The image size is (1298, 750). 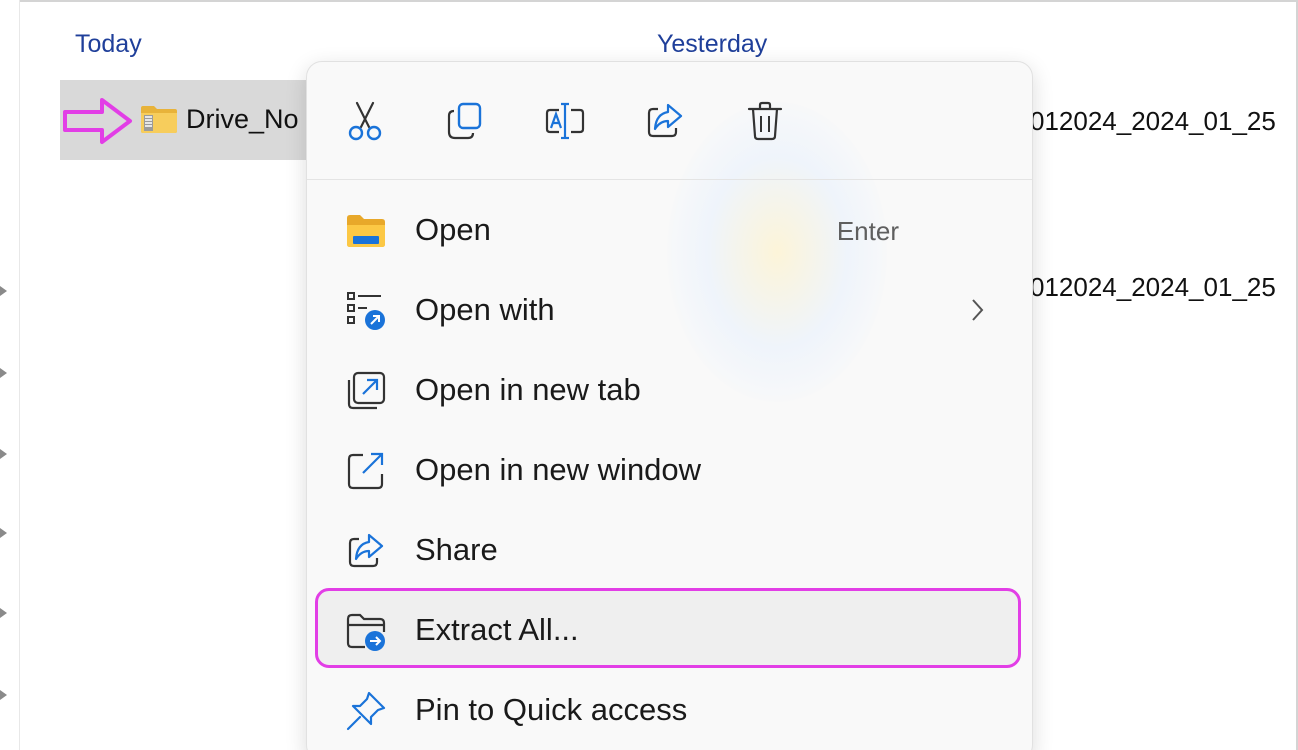 I want to click on delete-button, so click(x=765, y=121).